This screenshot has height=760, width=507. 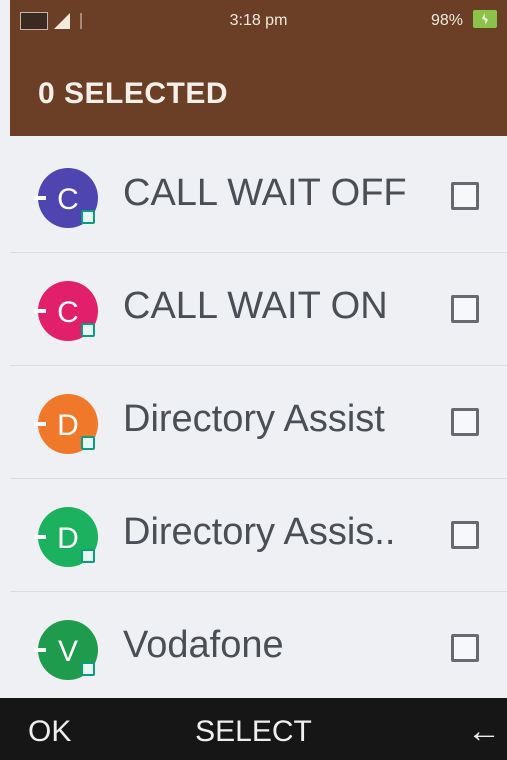 I want to click on contact-name: Directory Assist, so click(x=254, y=419).